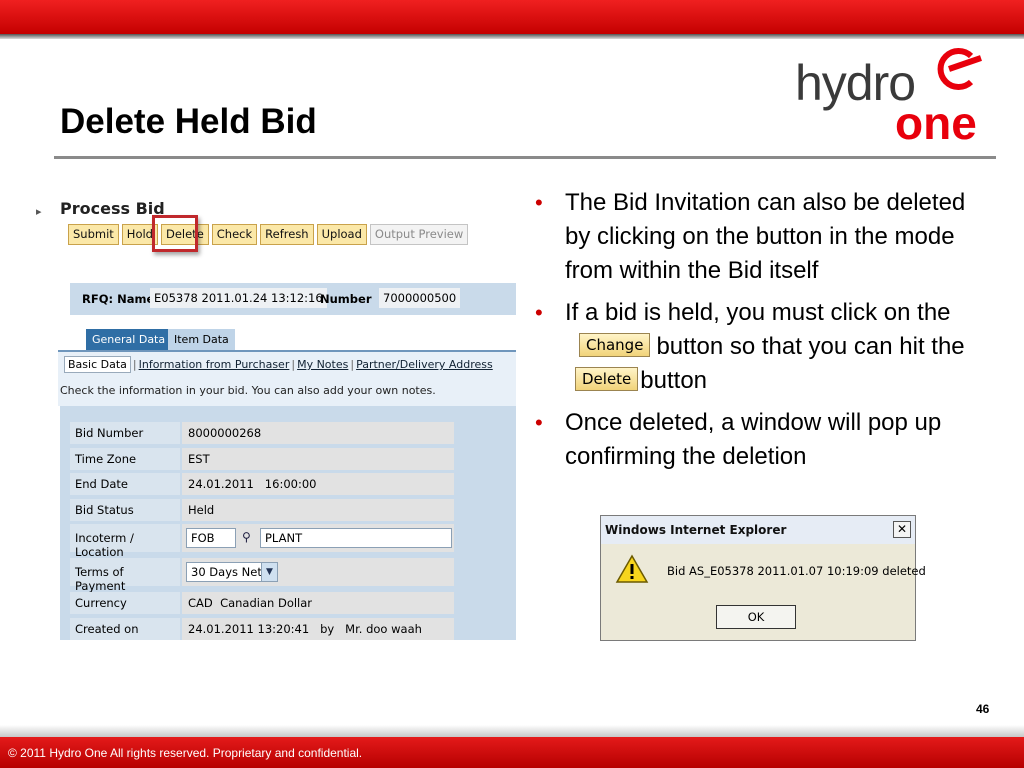 This screenshot has width=1024, height=768. I want to click on created-on-label: Created on, so click(125, 629).